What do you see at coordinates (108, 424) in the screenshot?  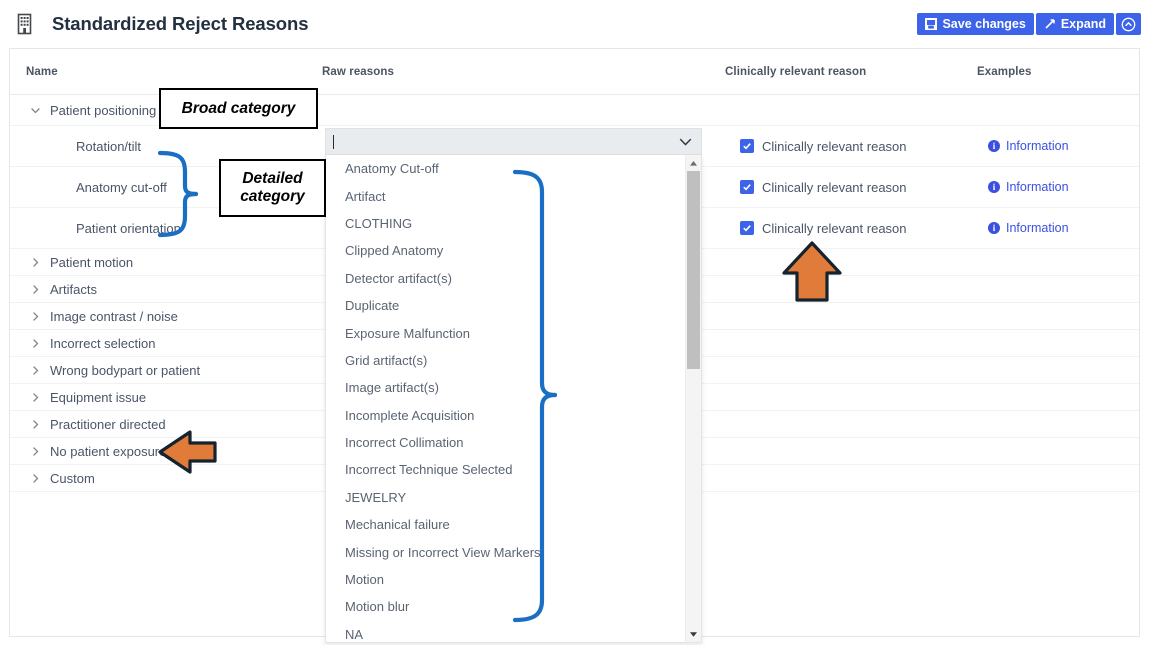 I see `row-name-label: Practitioner directed` at bounding box center [108, 424].